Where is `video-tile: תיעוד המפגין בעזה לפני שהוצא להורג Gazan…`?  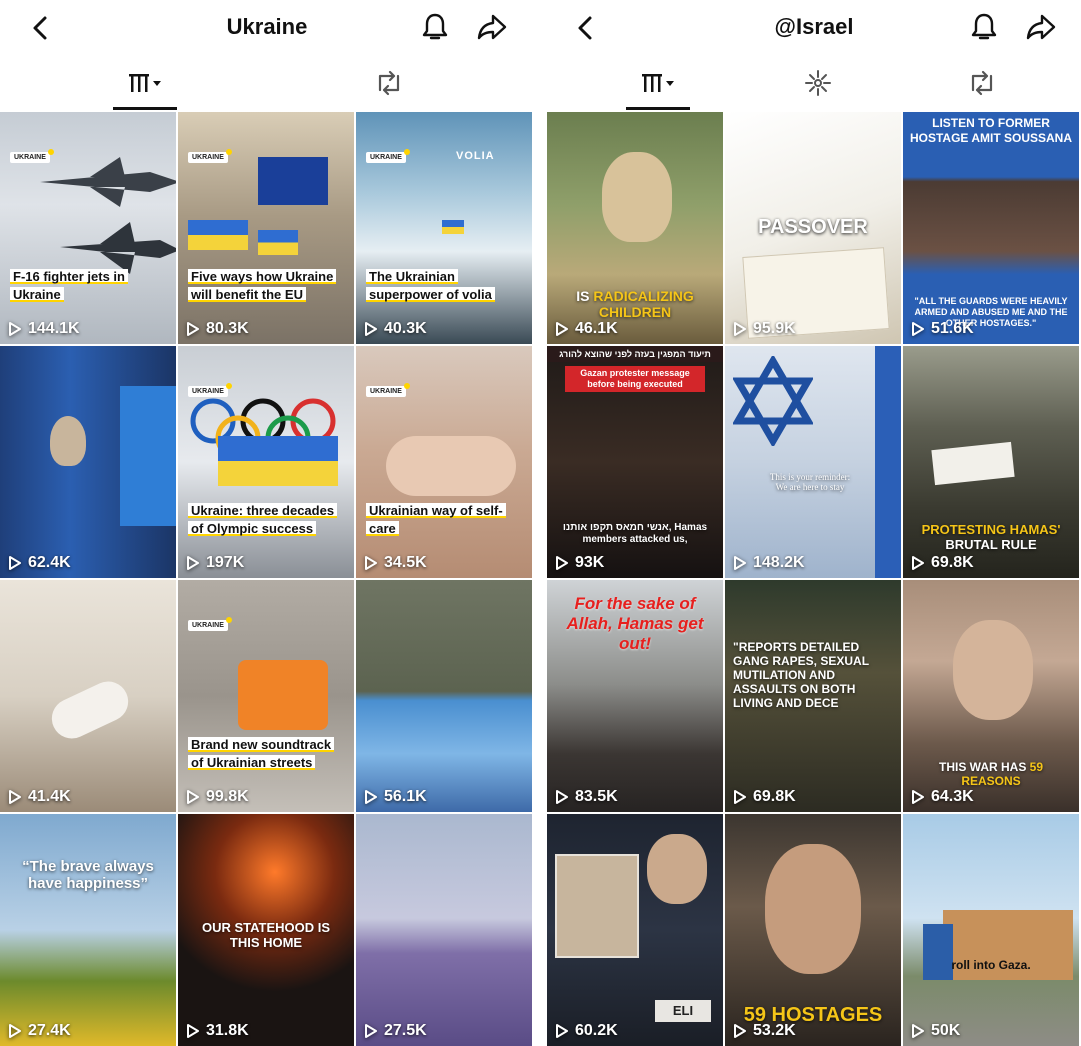
video-tile: תיעוד המפגין בעזה לפני שהוצא להורג Gazan… is located at coordinates (635, 462).